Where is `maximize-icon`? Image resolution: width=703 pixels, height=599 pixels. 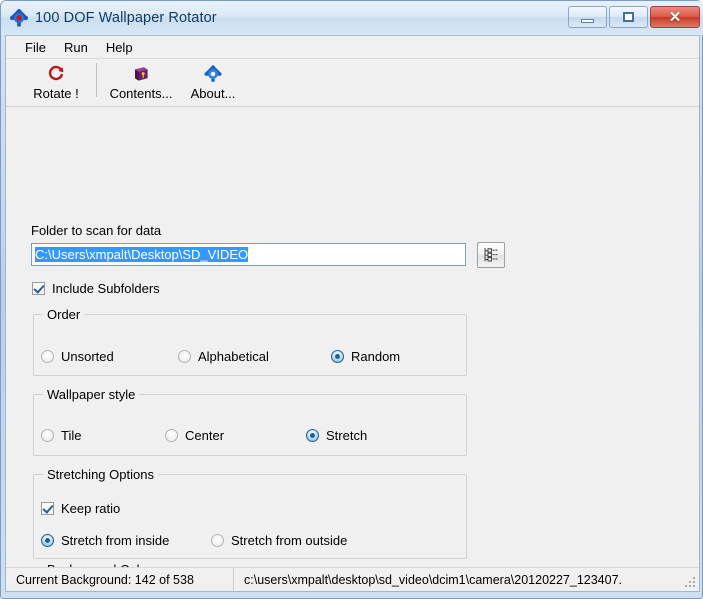 maximize-icon is located at coordinates (628, 17).